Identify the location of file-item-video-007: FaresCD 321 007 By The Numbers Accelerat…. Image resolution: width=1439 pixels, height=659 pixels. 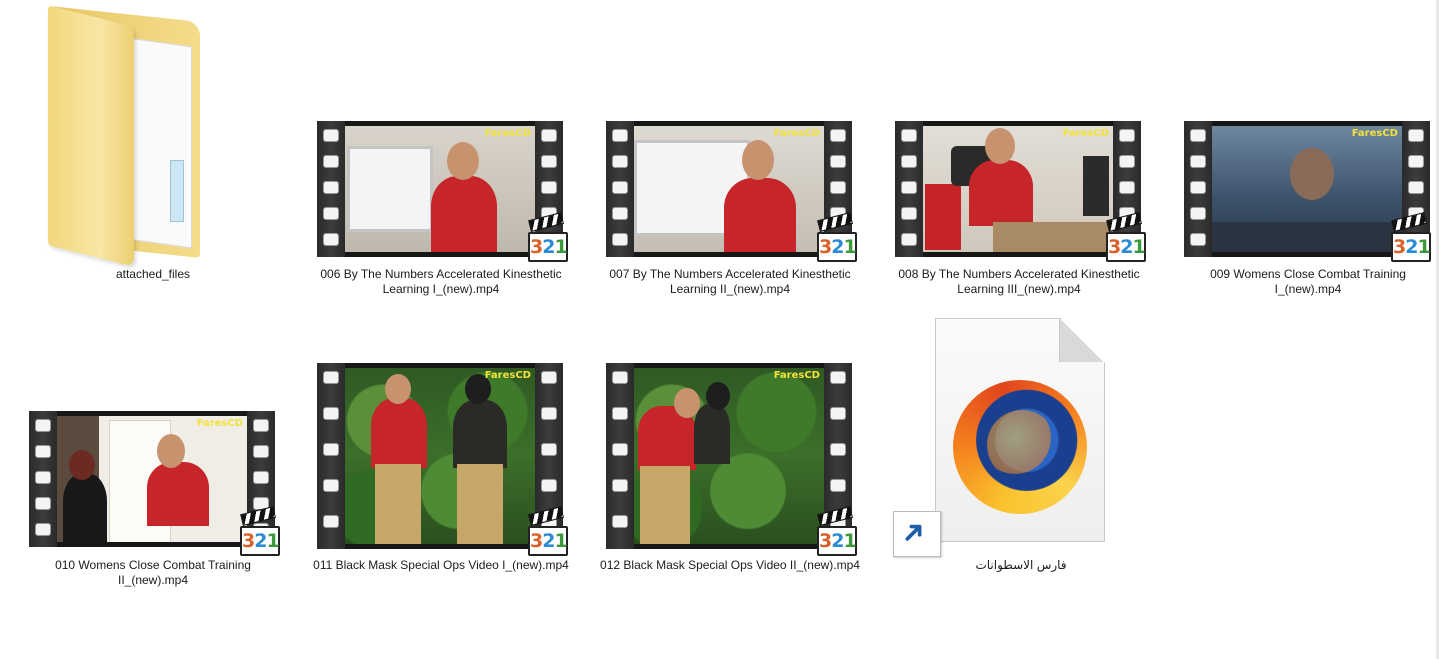
(730, 209).